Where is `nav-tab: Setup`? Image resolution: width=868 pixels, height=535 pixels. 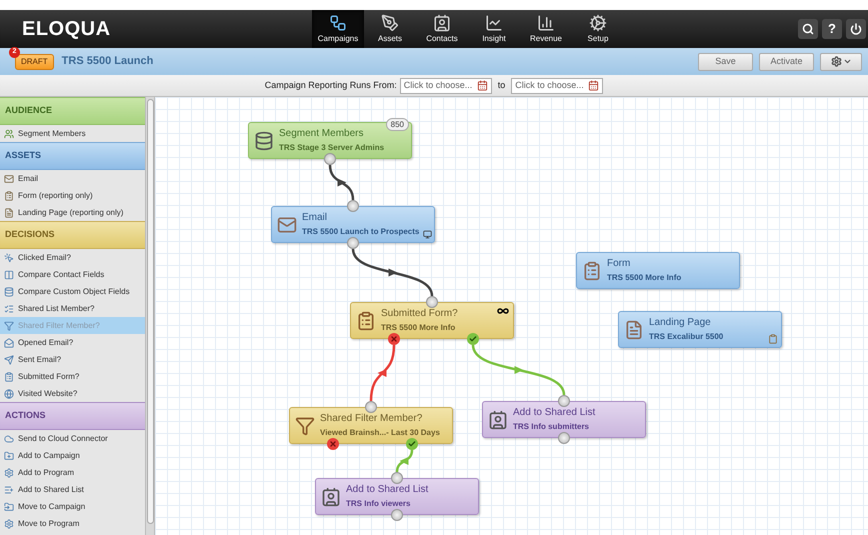
nav-tab: Setup is located at coordinates (598, 29).